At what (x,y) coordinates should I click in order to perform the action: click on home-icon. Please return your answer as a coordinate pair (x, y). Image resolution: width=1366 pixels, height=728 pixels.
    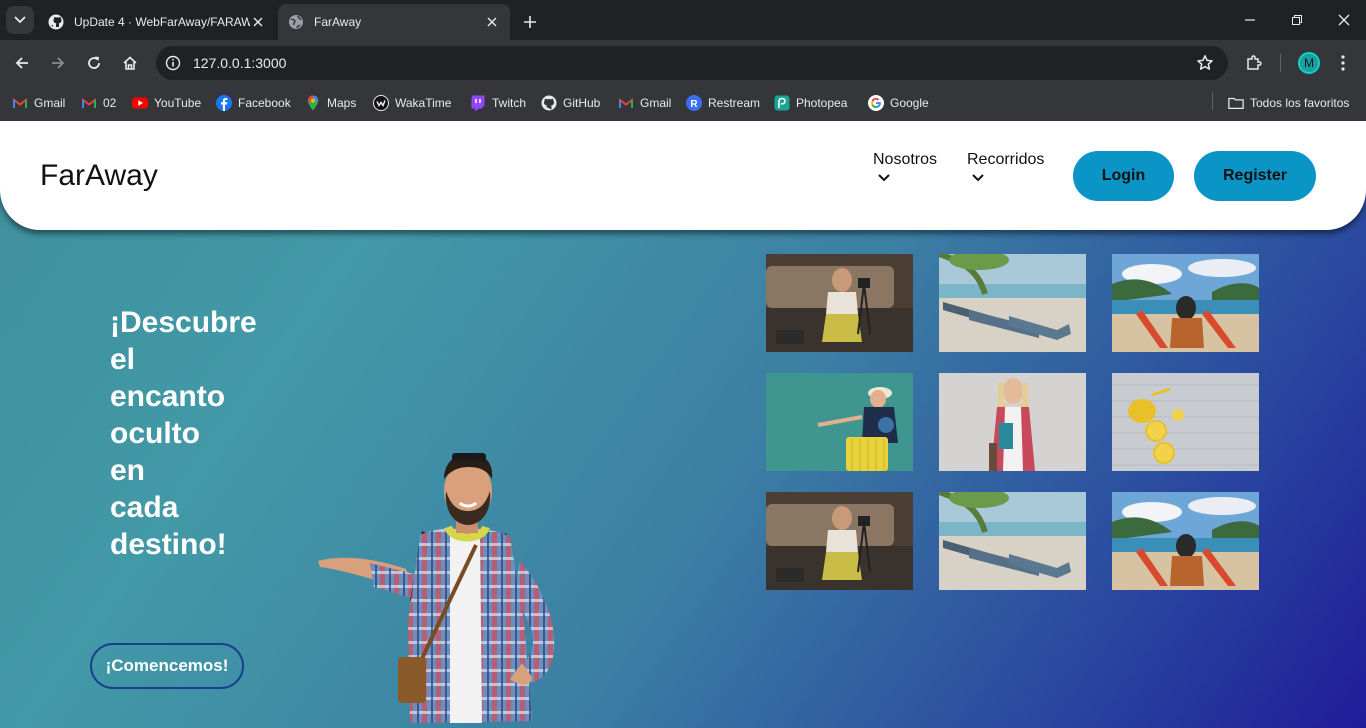
    Looking at the image, I should click on (130, 63).